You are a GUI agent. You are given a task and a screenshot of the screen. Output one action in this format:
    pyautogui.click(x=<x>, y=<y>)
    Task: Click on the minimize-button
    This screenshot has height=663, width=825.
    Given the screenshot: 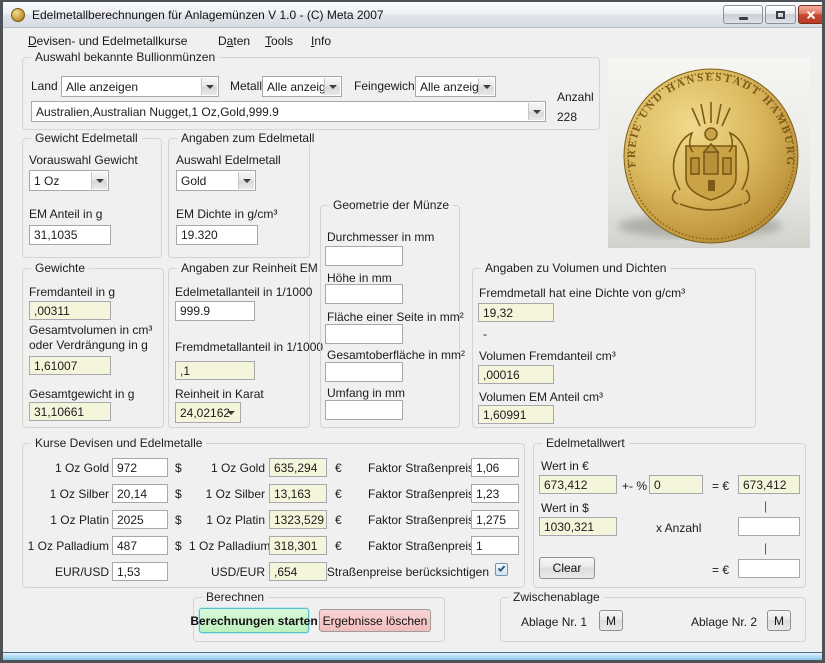 What is the action you would take?
    pyautogui.click(x=743, y=14)
    